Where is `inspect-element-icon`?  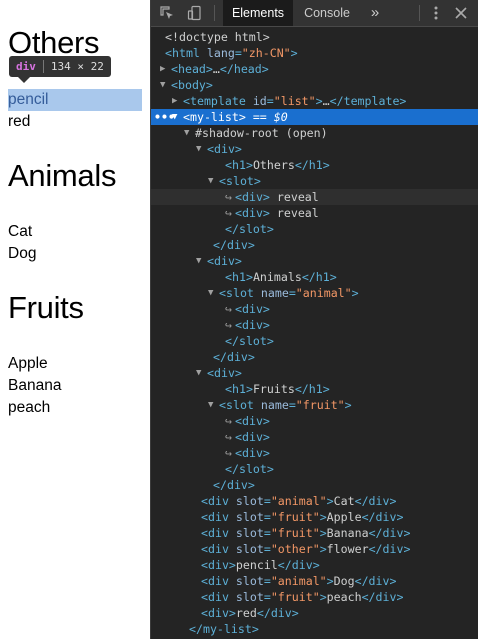
inspect-element-icon is located at coordinates (167, 13).